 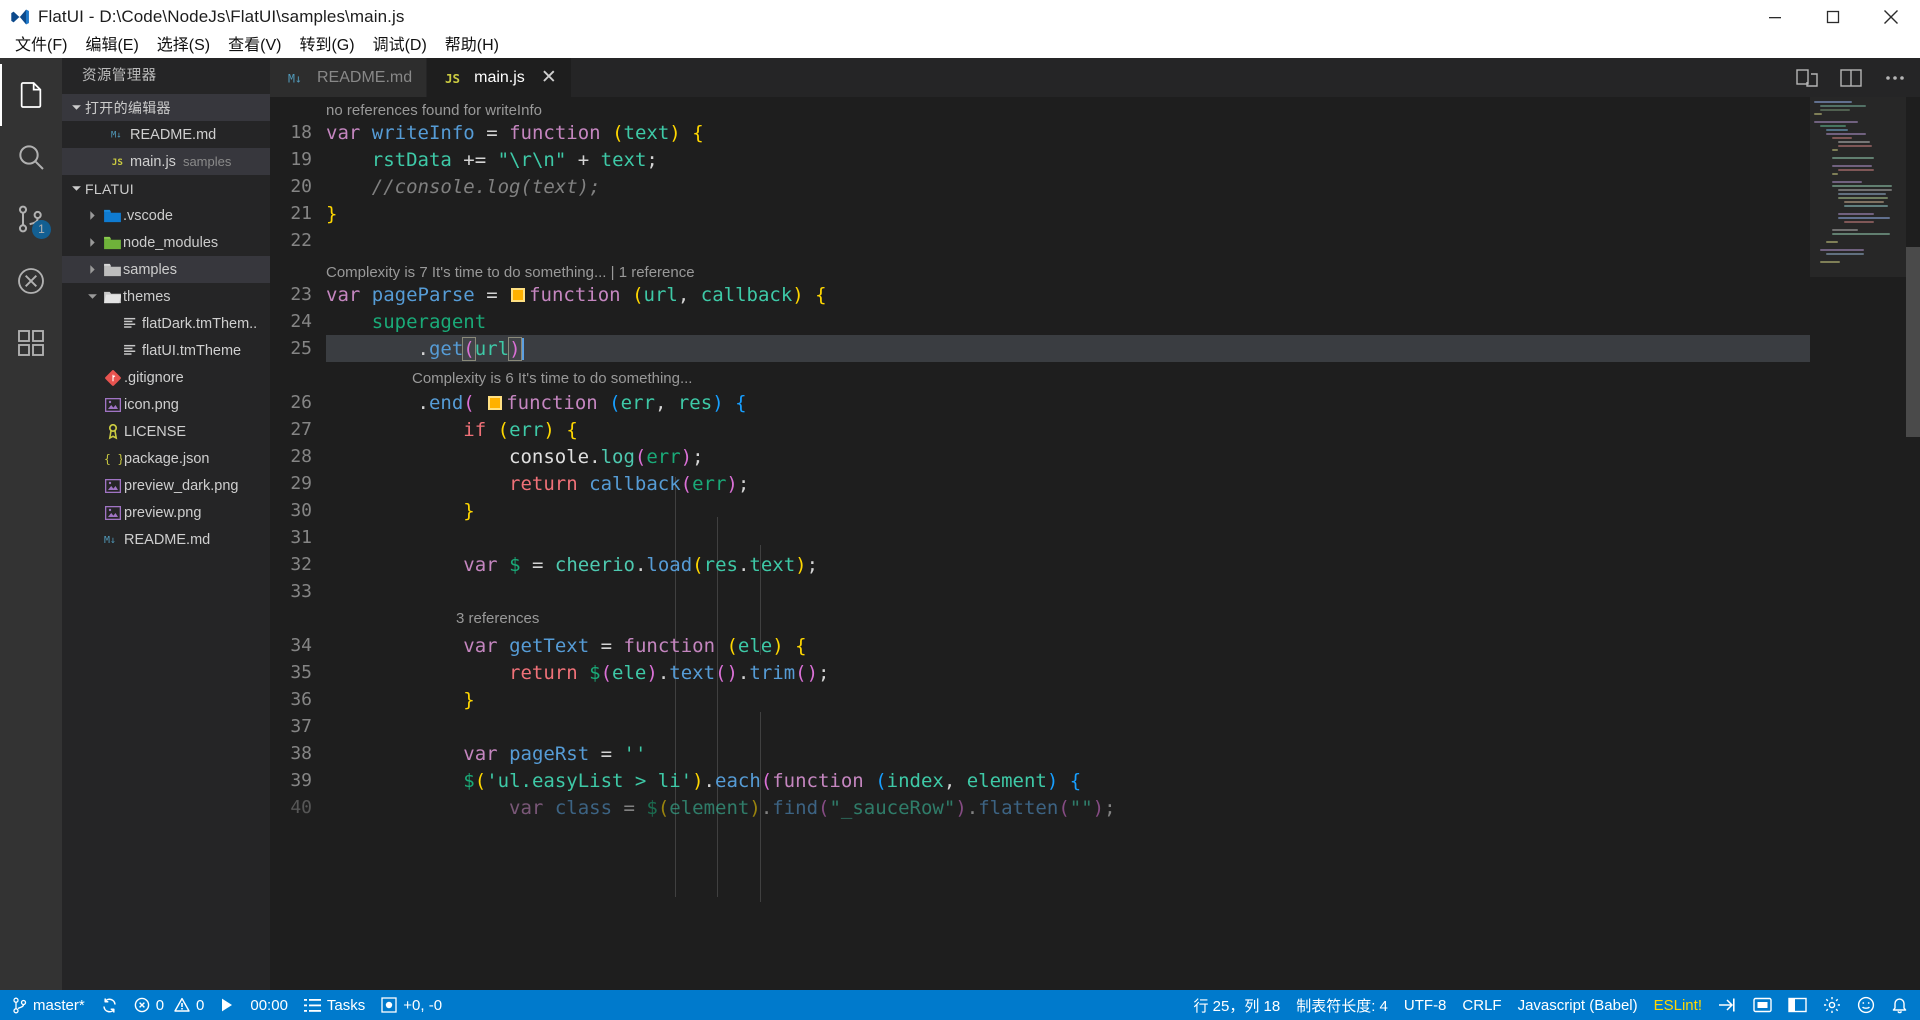 I want to click on tree-item-vscode: .vscode, so click(x=166, y=215).